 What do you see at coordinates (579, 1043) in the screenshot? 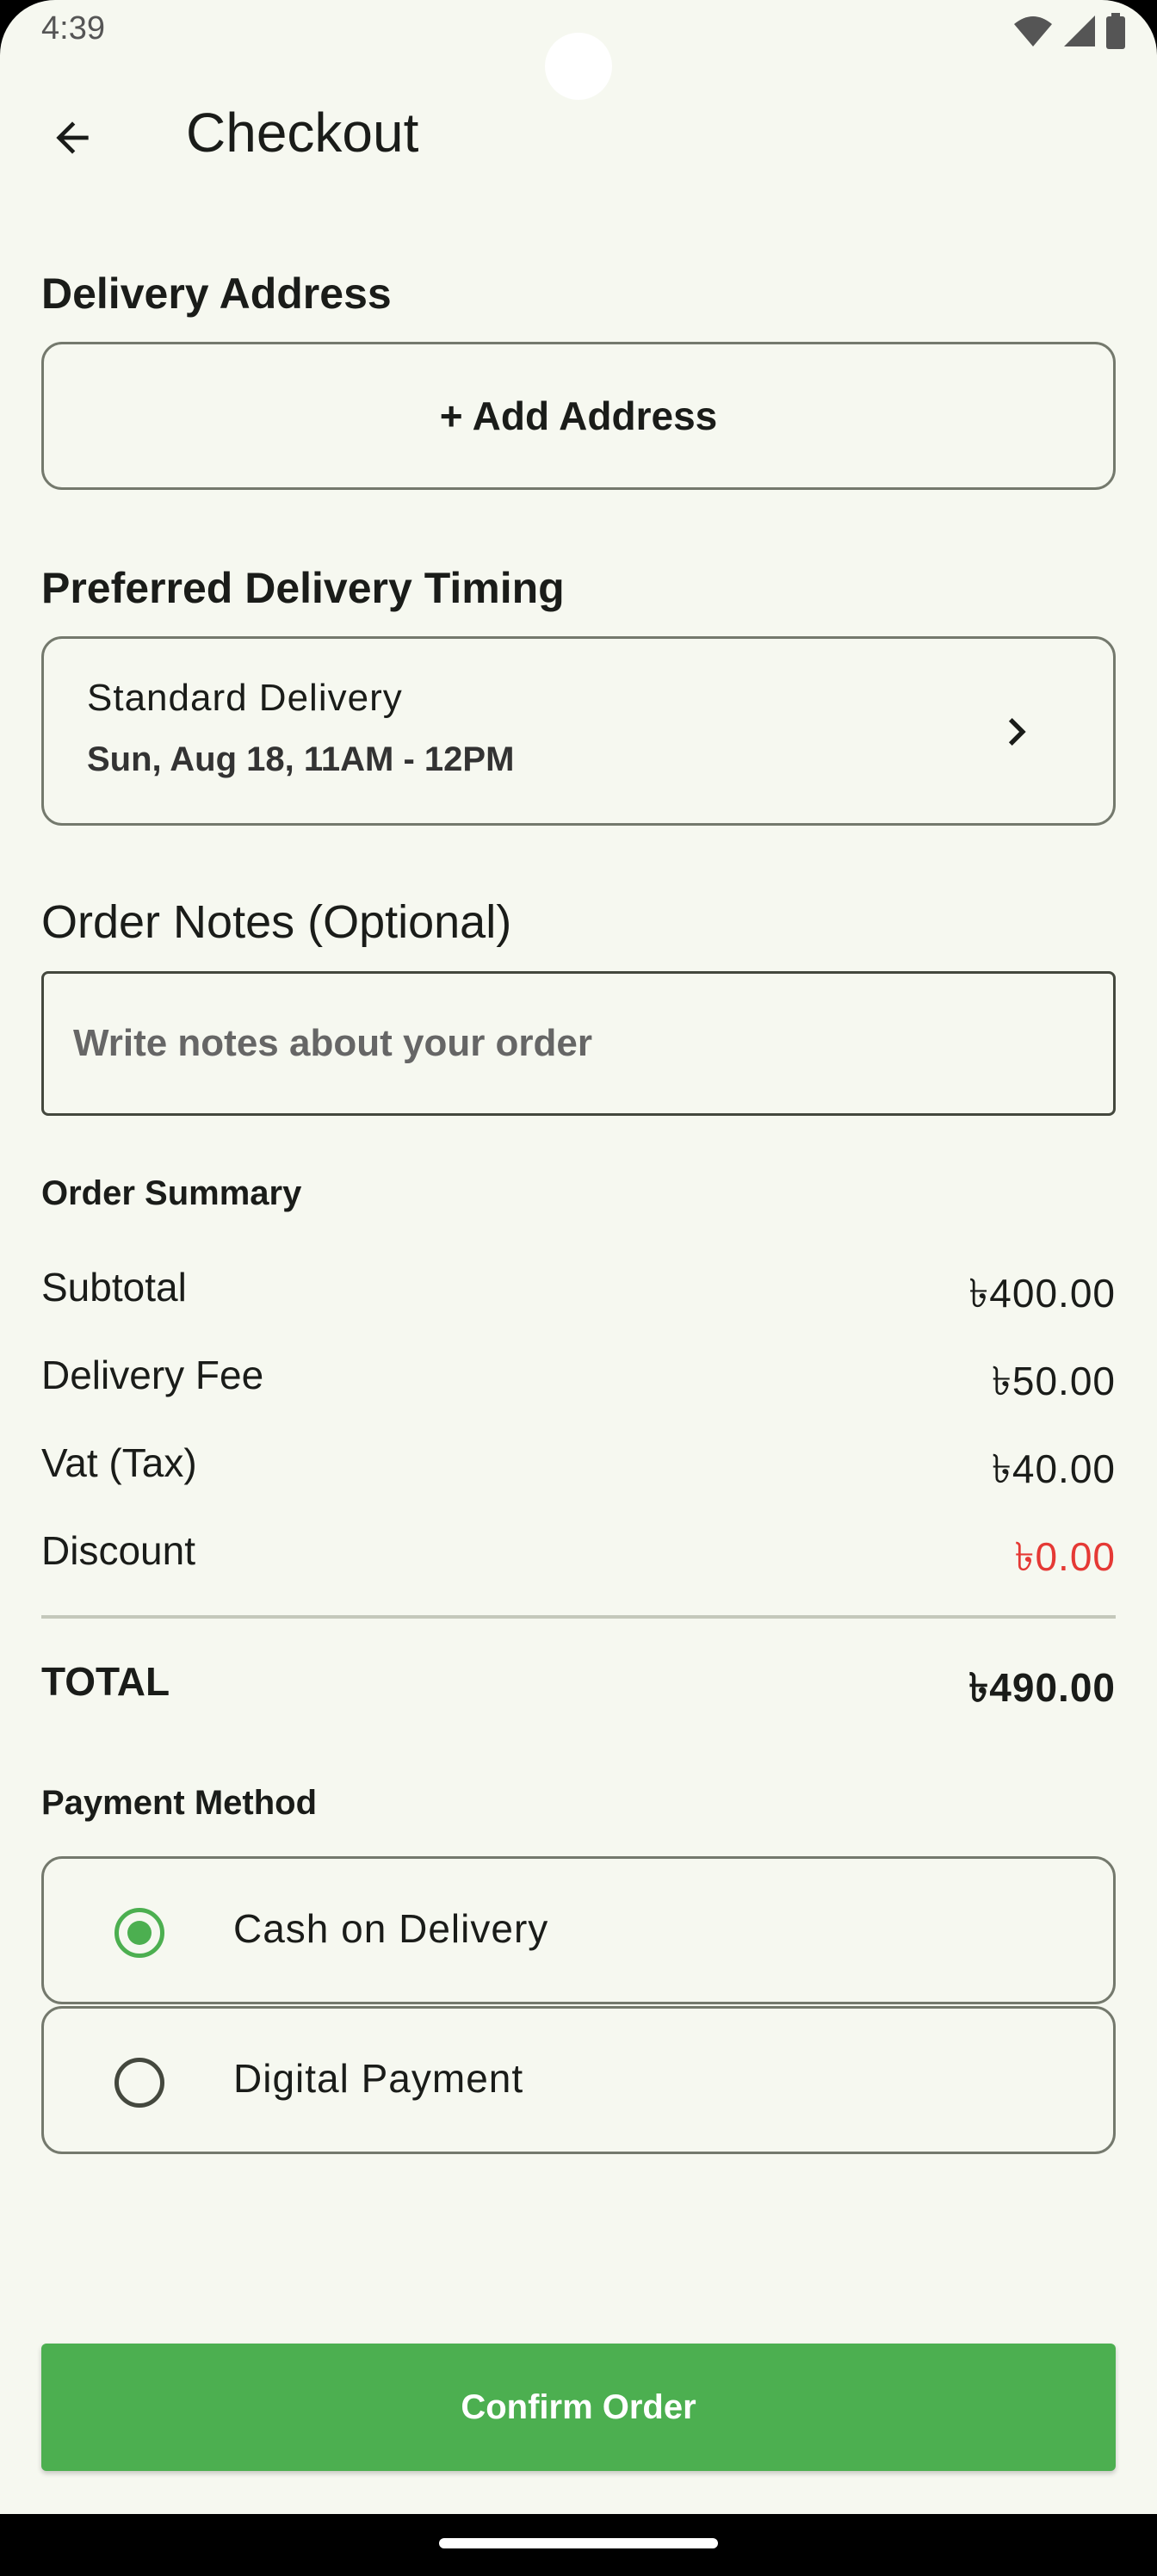
I see `order-notes-input` at bounding box center [579, 1043].